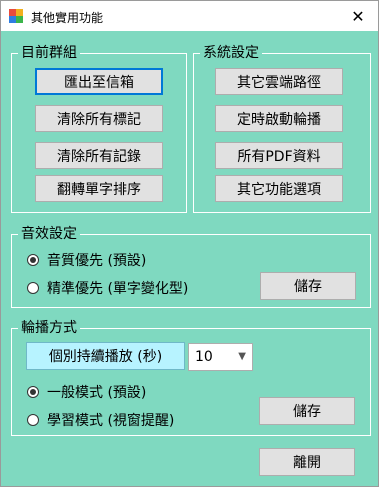  What do you see at coordinates (99, 118) in the screenshot?
I see `clear-all-marks-button: 清除所有標記` at bounding box center [99, 118].